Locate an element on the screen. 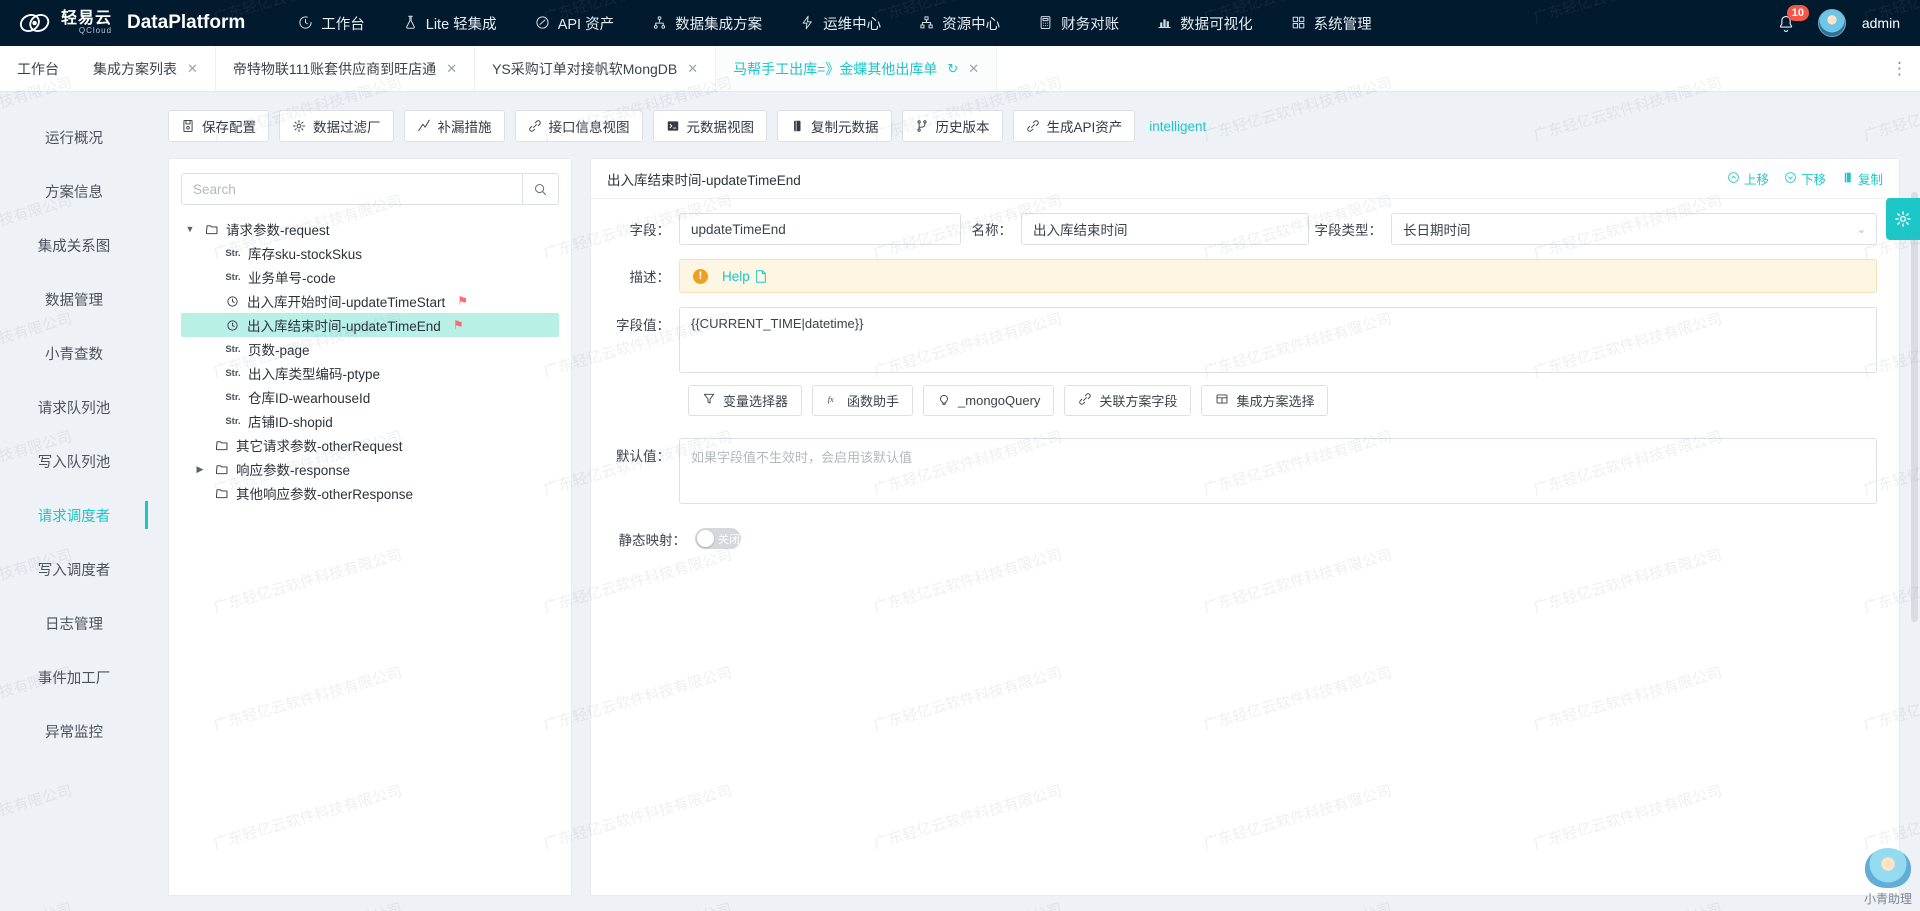 The width and height of the screenshot is (1920, 911). notifications-button: 10 is located at coordinates (1792, 21).